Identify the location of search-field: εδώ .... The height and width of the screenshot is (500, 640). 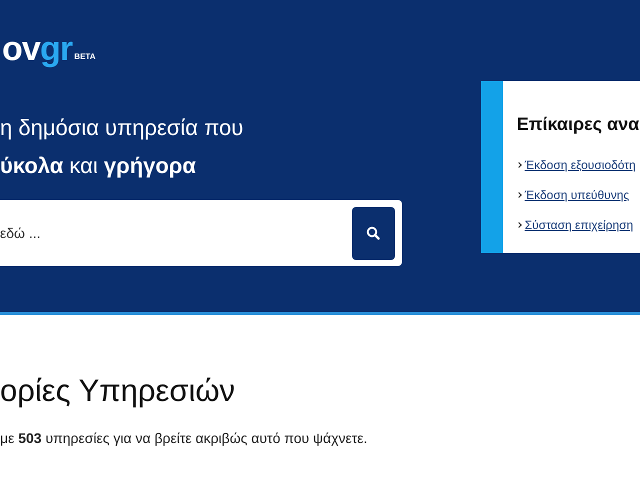
(150, 233).